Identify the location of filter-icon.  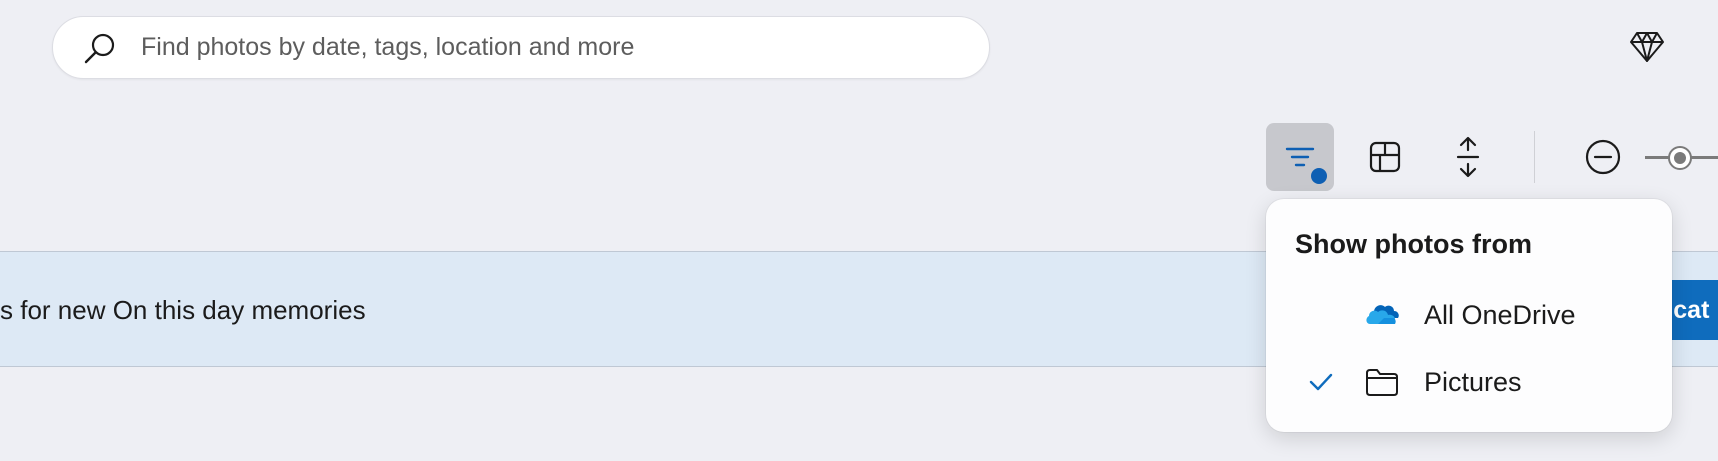
(1300, 157).